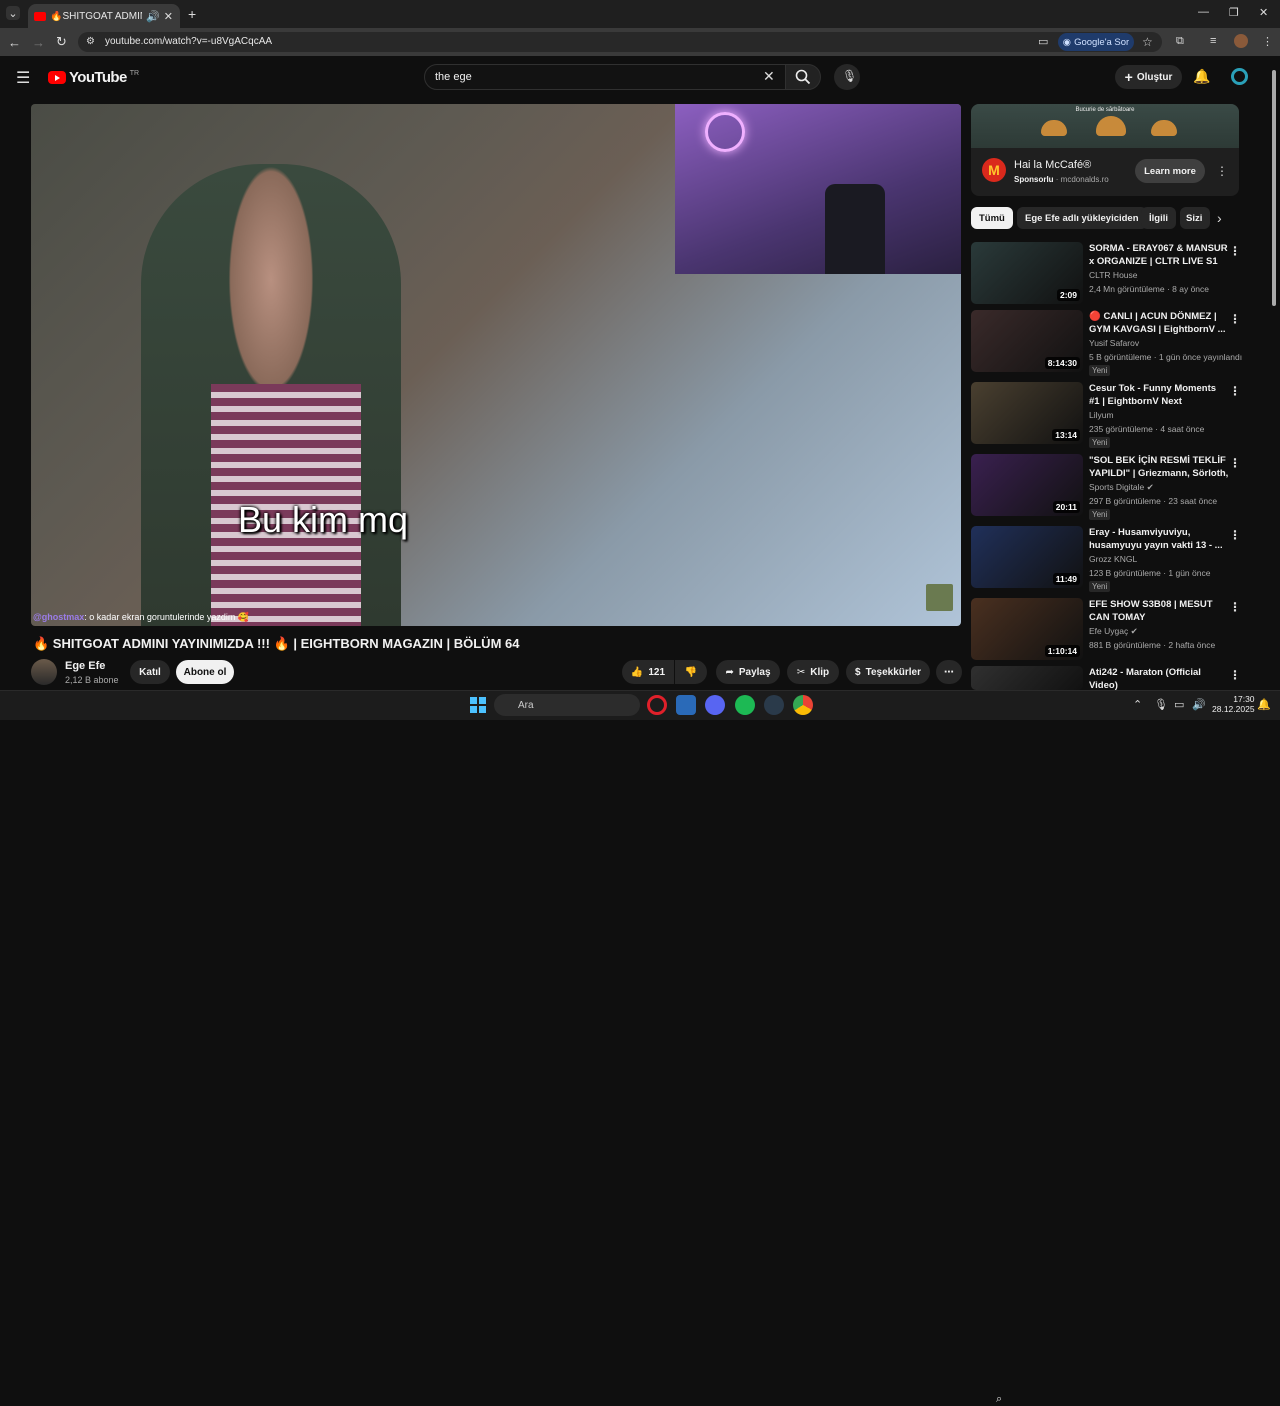 This screenshot has height=1406, width=1280. Describe the element at coordinates (478, 705) in the screenshot. I see `windows-start-icon` at that location.